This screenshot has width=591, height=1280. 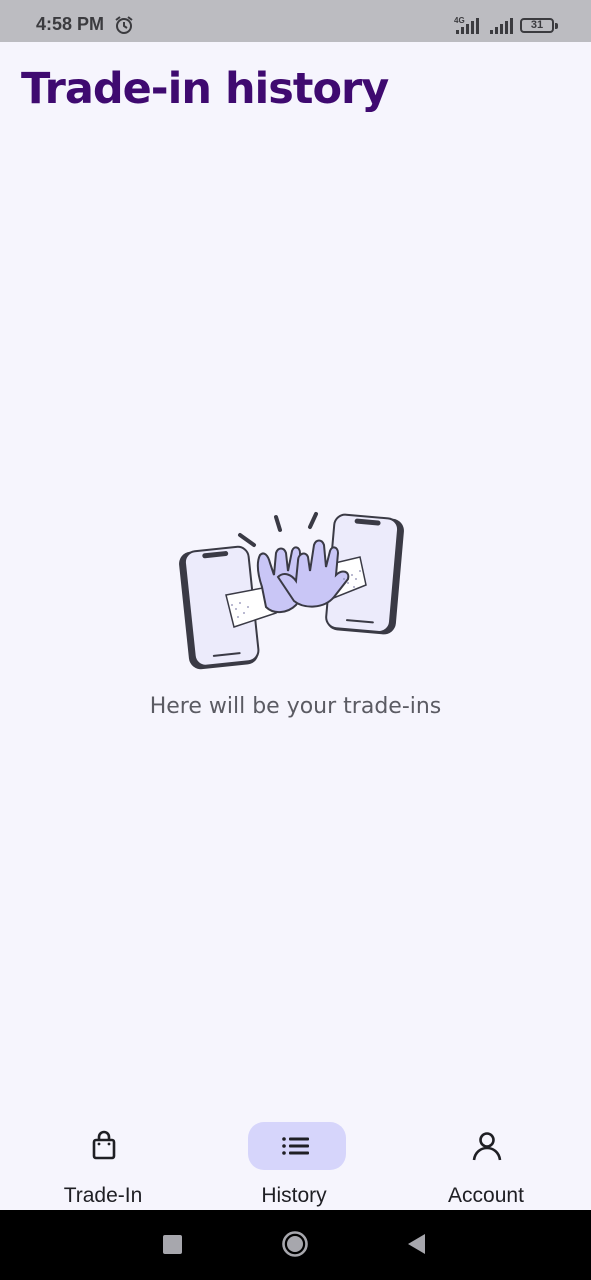 What do you see at coordinates (295, 706) in the screenshot?
I see `empty-state-message: Here will be your trade-ins` at bounding box center [295, 706].